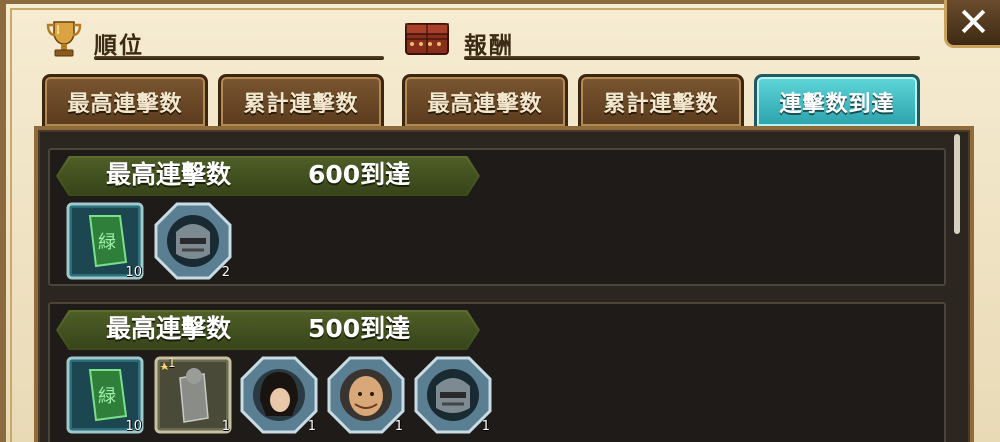  Describe the element at coordinates (957, 184) in the screenshot. I see `scrollbar` at that location.